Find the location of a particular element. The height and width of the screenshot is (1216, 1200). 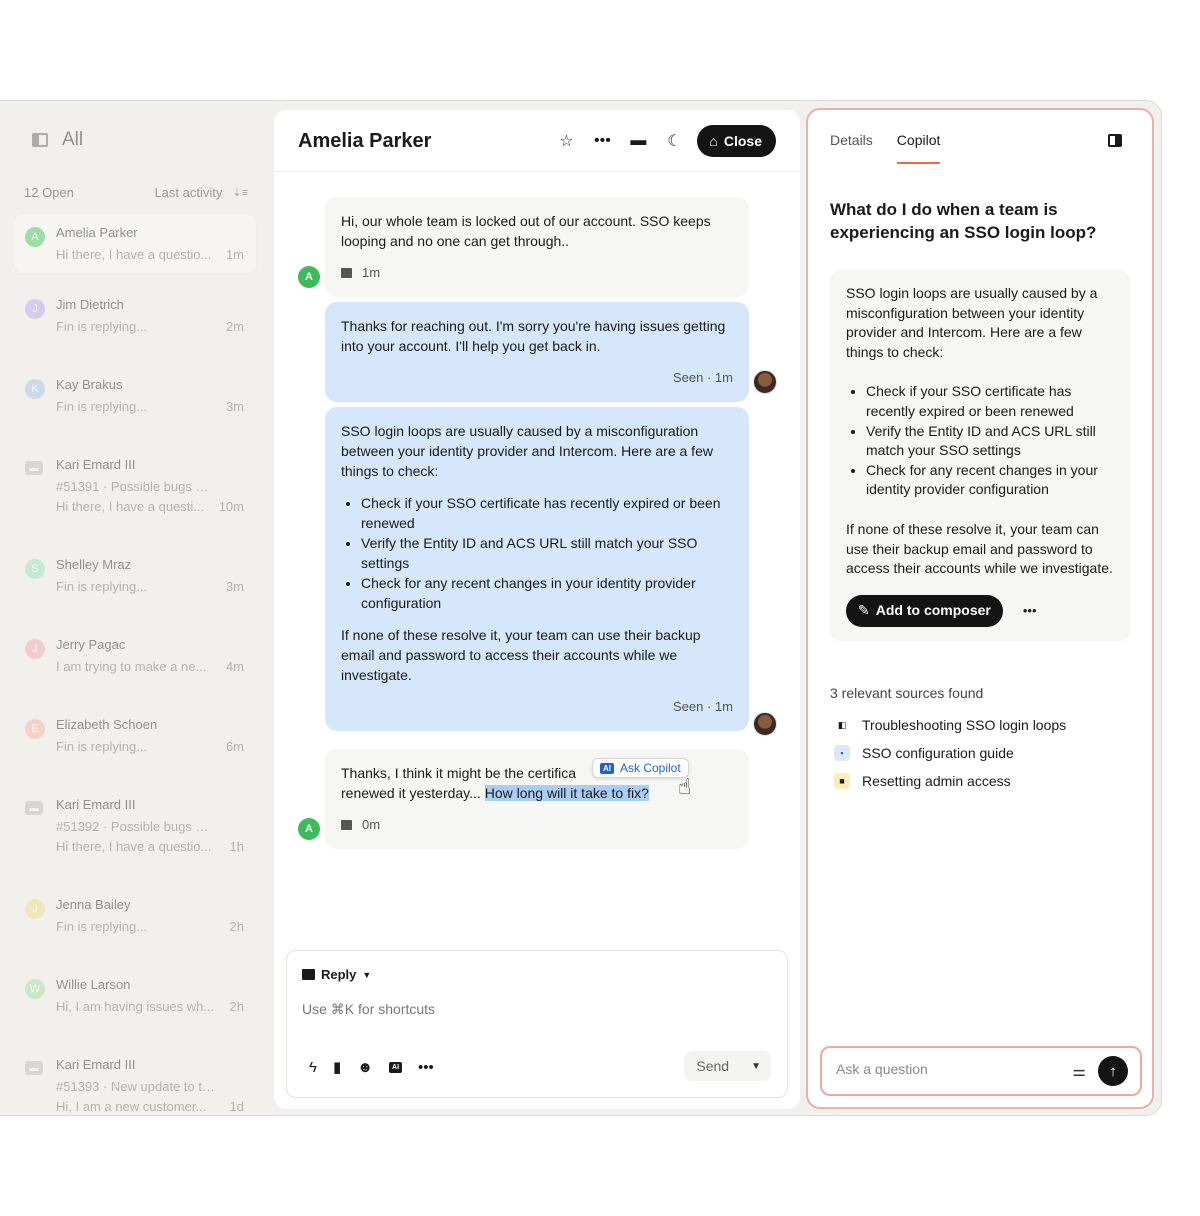

close-conversation-button: ⌂ Close is located at coordinates (736, 141).